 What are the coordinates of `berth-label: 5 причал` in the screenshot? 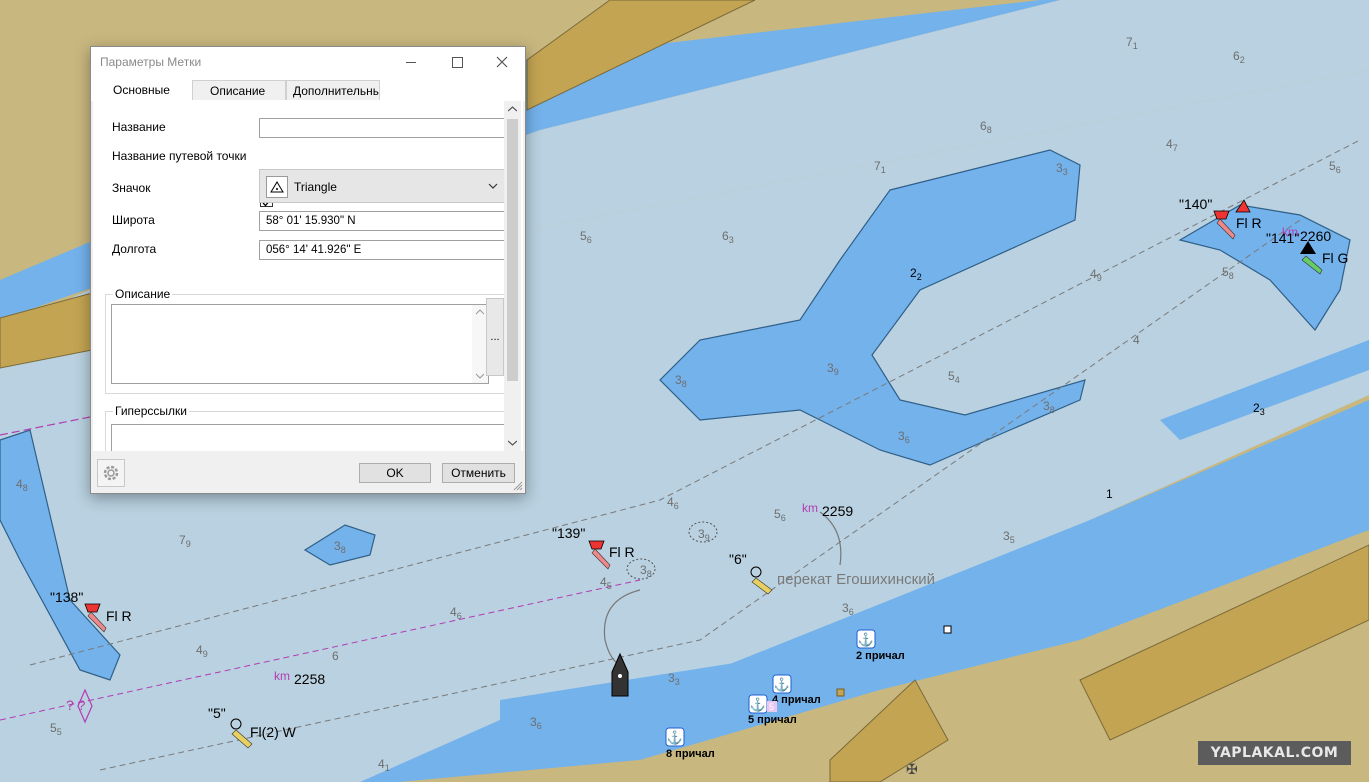 It's located at (772, 720).